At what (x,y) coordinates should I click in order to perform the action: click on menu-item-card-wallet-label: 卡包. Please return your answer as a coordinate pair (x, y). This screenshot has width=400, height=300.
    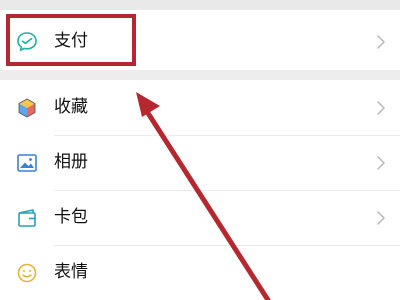
    Looking at the image, I should click on (71, 217).